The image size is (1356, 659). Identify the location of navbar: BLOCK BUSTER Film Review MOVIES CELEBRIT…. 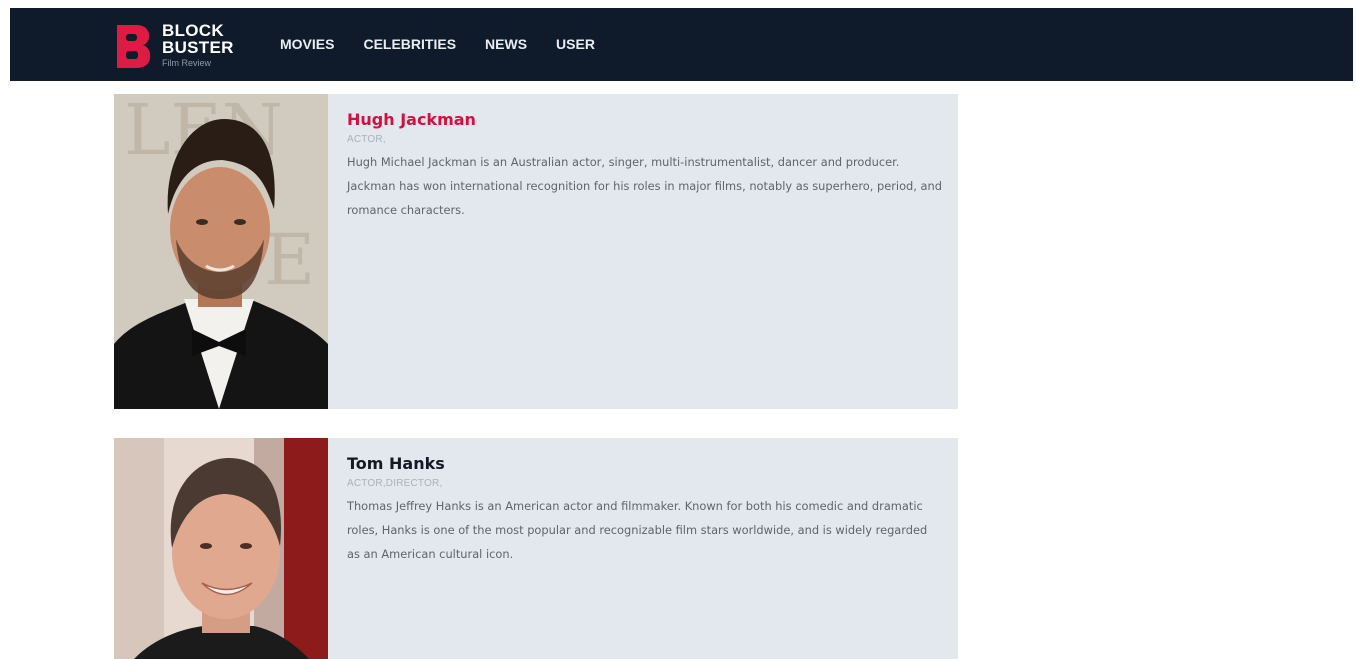
(681, 44).